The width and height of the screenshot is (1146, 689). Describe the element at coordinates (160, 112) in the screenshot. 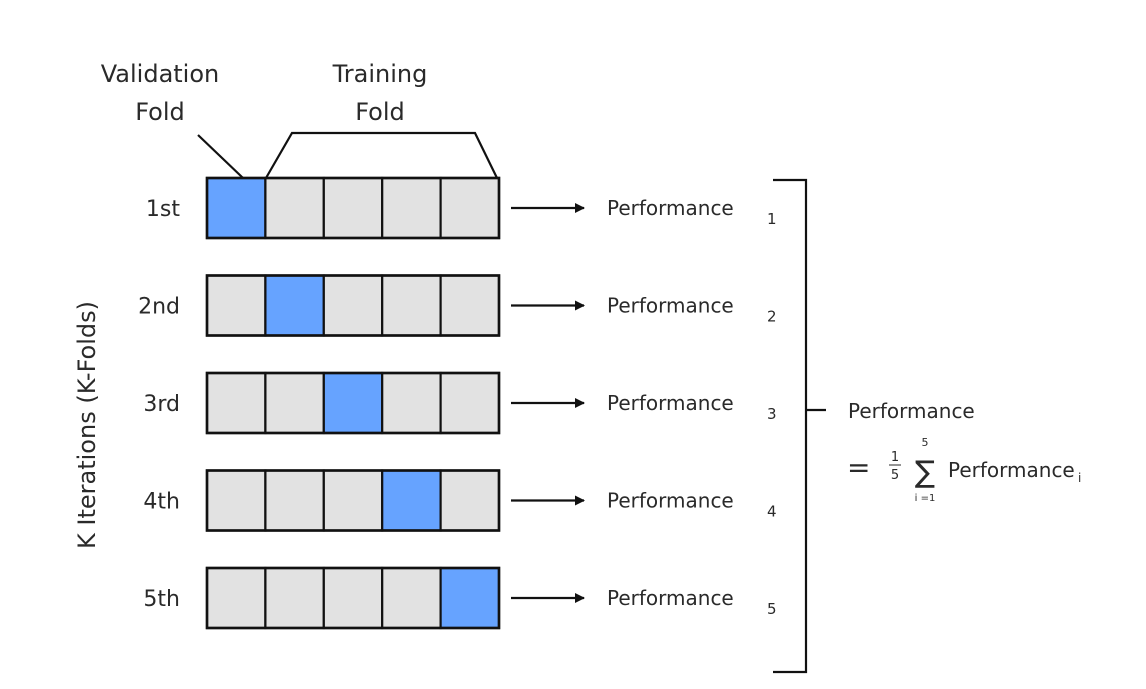

I see `validation-fold-label-line2: Fold` at that location.